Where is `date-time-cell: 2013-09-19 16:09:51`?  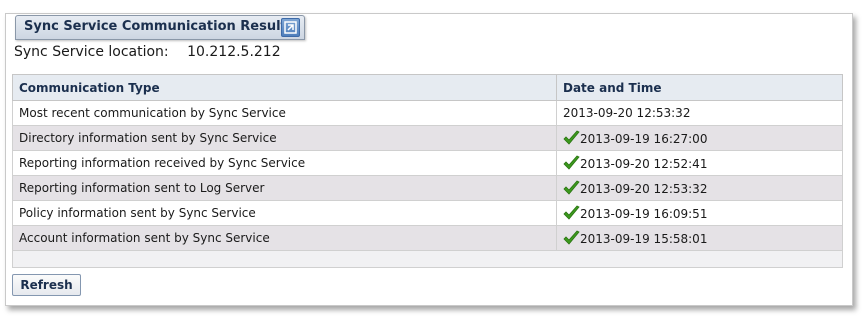
date-time-cell: 2013-09-19 16:09:51 is located at coordinates (699, 213).